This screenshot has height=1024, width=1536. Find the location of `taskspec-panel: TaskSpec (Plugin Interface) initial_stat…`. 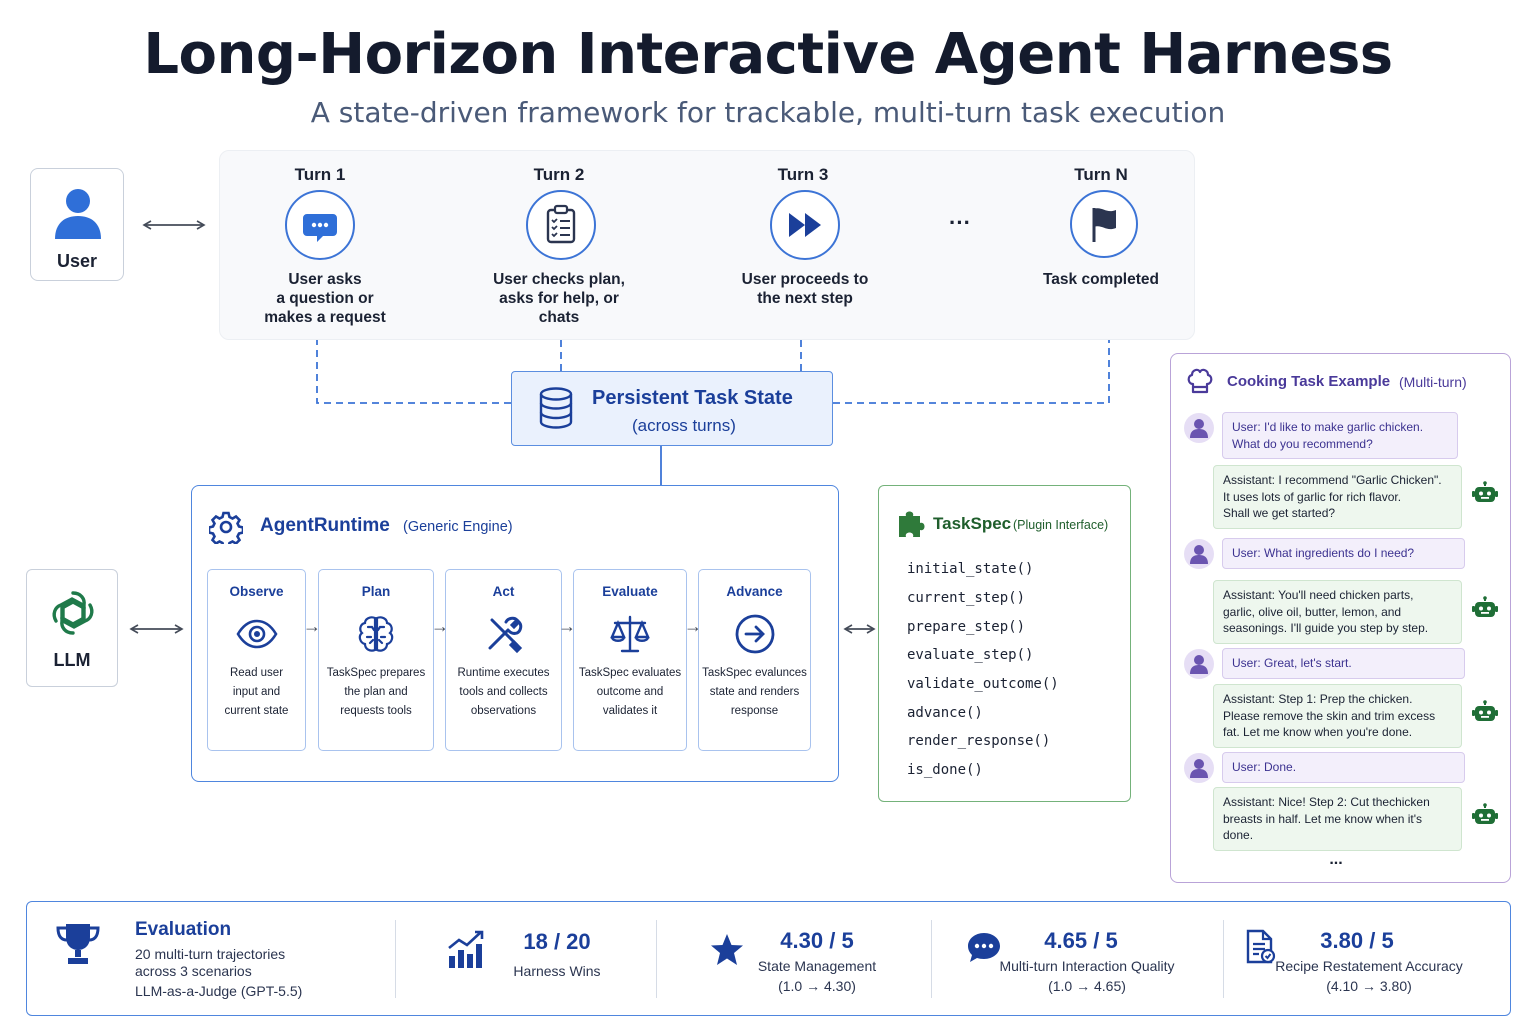

taskspec-panel: TaskSpec (Plugin Interface) initial_stat… is located at coordinates (1004, 643).